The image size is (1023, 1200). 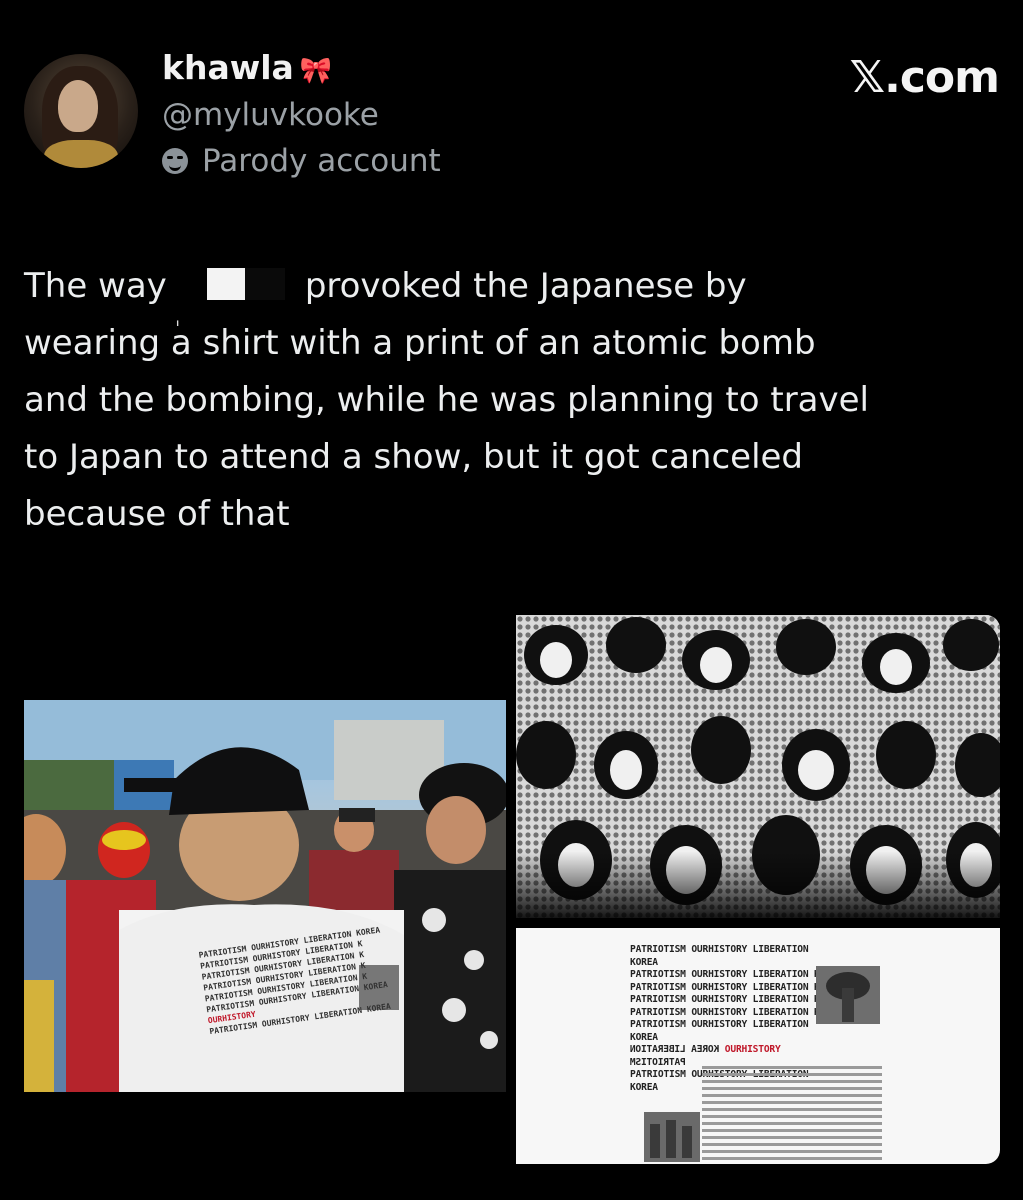 What do you see at coordinates (236, 298) in the screenshot?
I see `redacted-name: ˌ` at bounding box center [236, 298].